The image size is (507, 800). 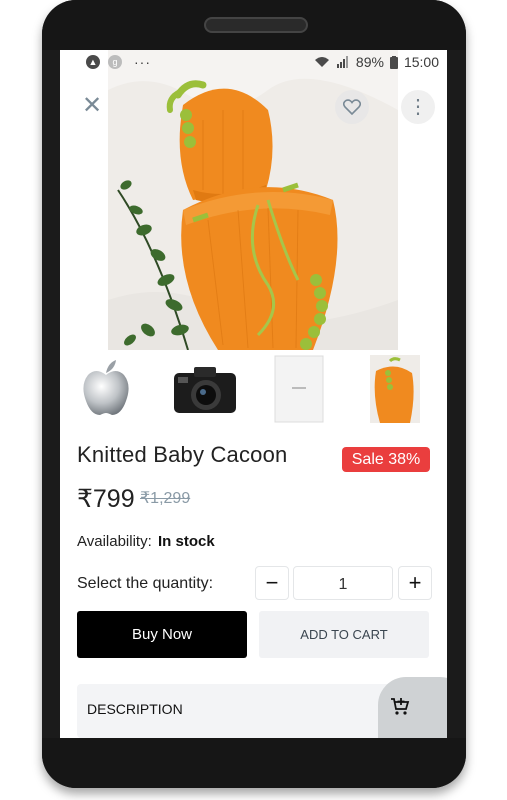 I want to click on battery-icon, so click(x=393, y=62).